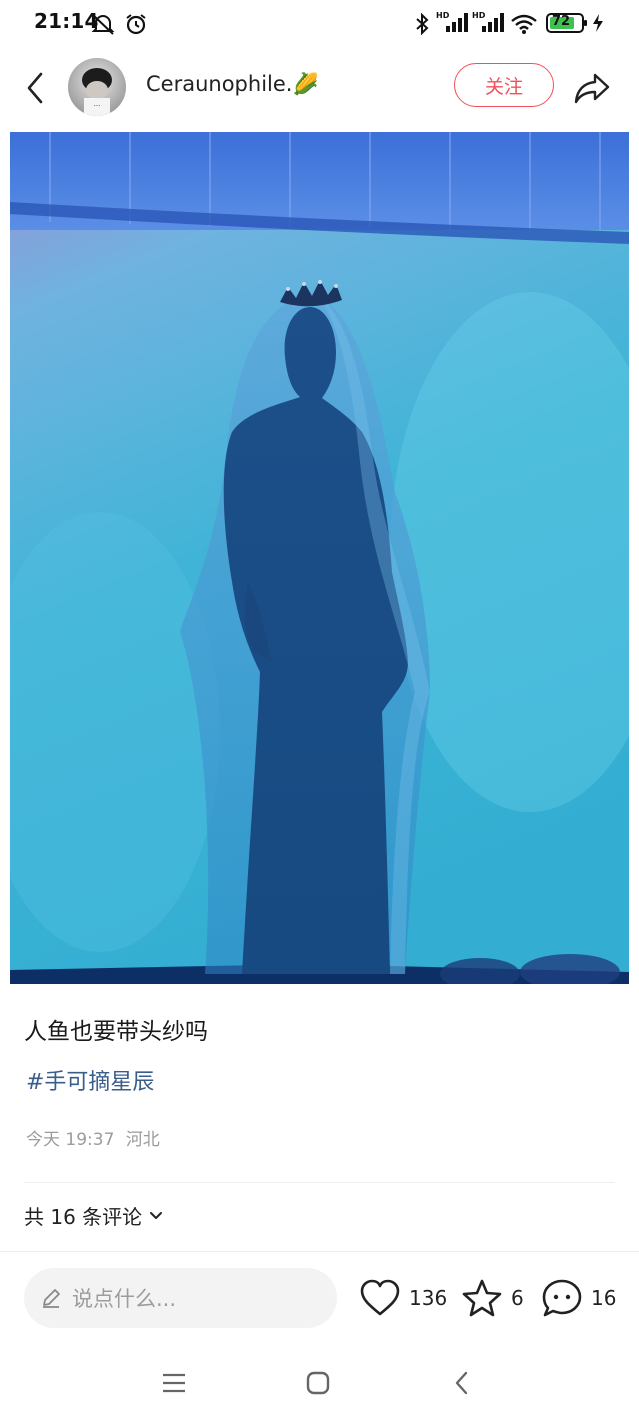 The image size is (639, 1421). I want to click on post-time: 今天 19:37, so click(70, 1140).